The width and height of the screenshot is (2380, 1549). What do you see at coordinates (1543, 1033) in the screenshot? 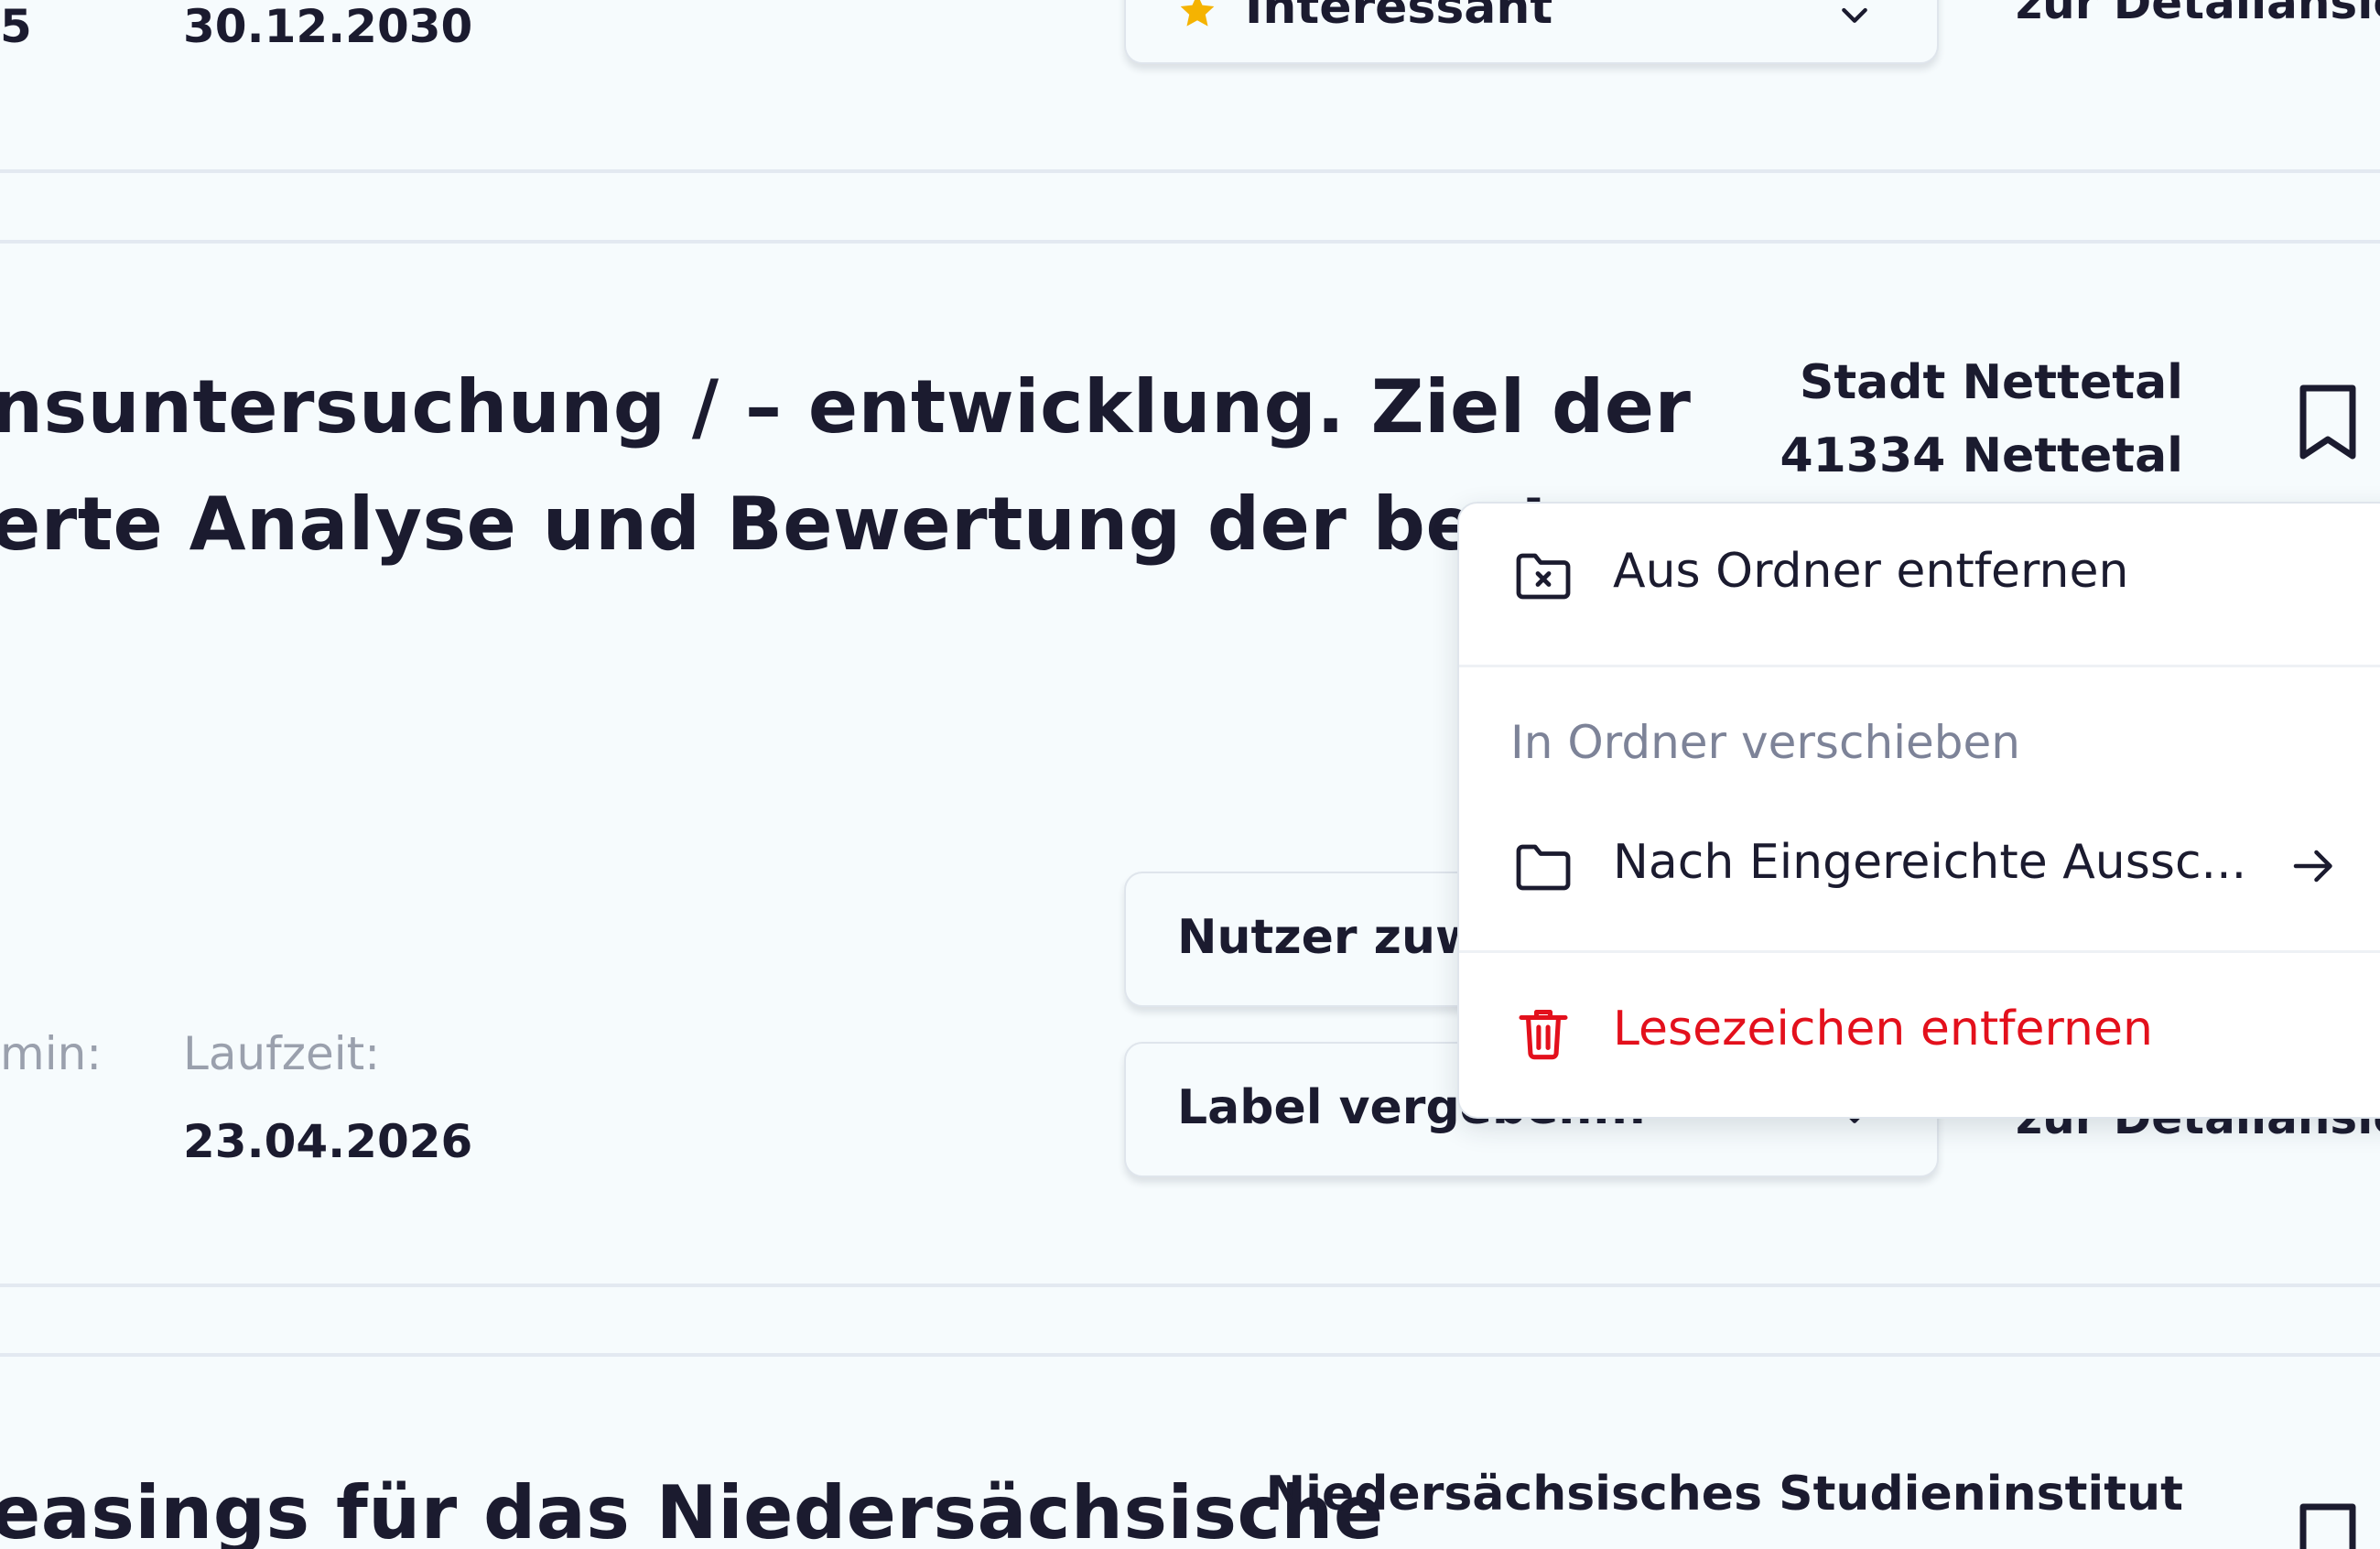
I see `trash-icon` at bounding box center [1543, 1033].